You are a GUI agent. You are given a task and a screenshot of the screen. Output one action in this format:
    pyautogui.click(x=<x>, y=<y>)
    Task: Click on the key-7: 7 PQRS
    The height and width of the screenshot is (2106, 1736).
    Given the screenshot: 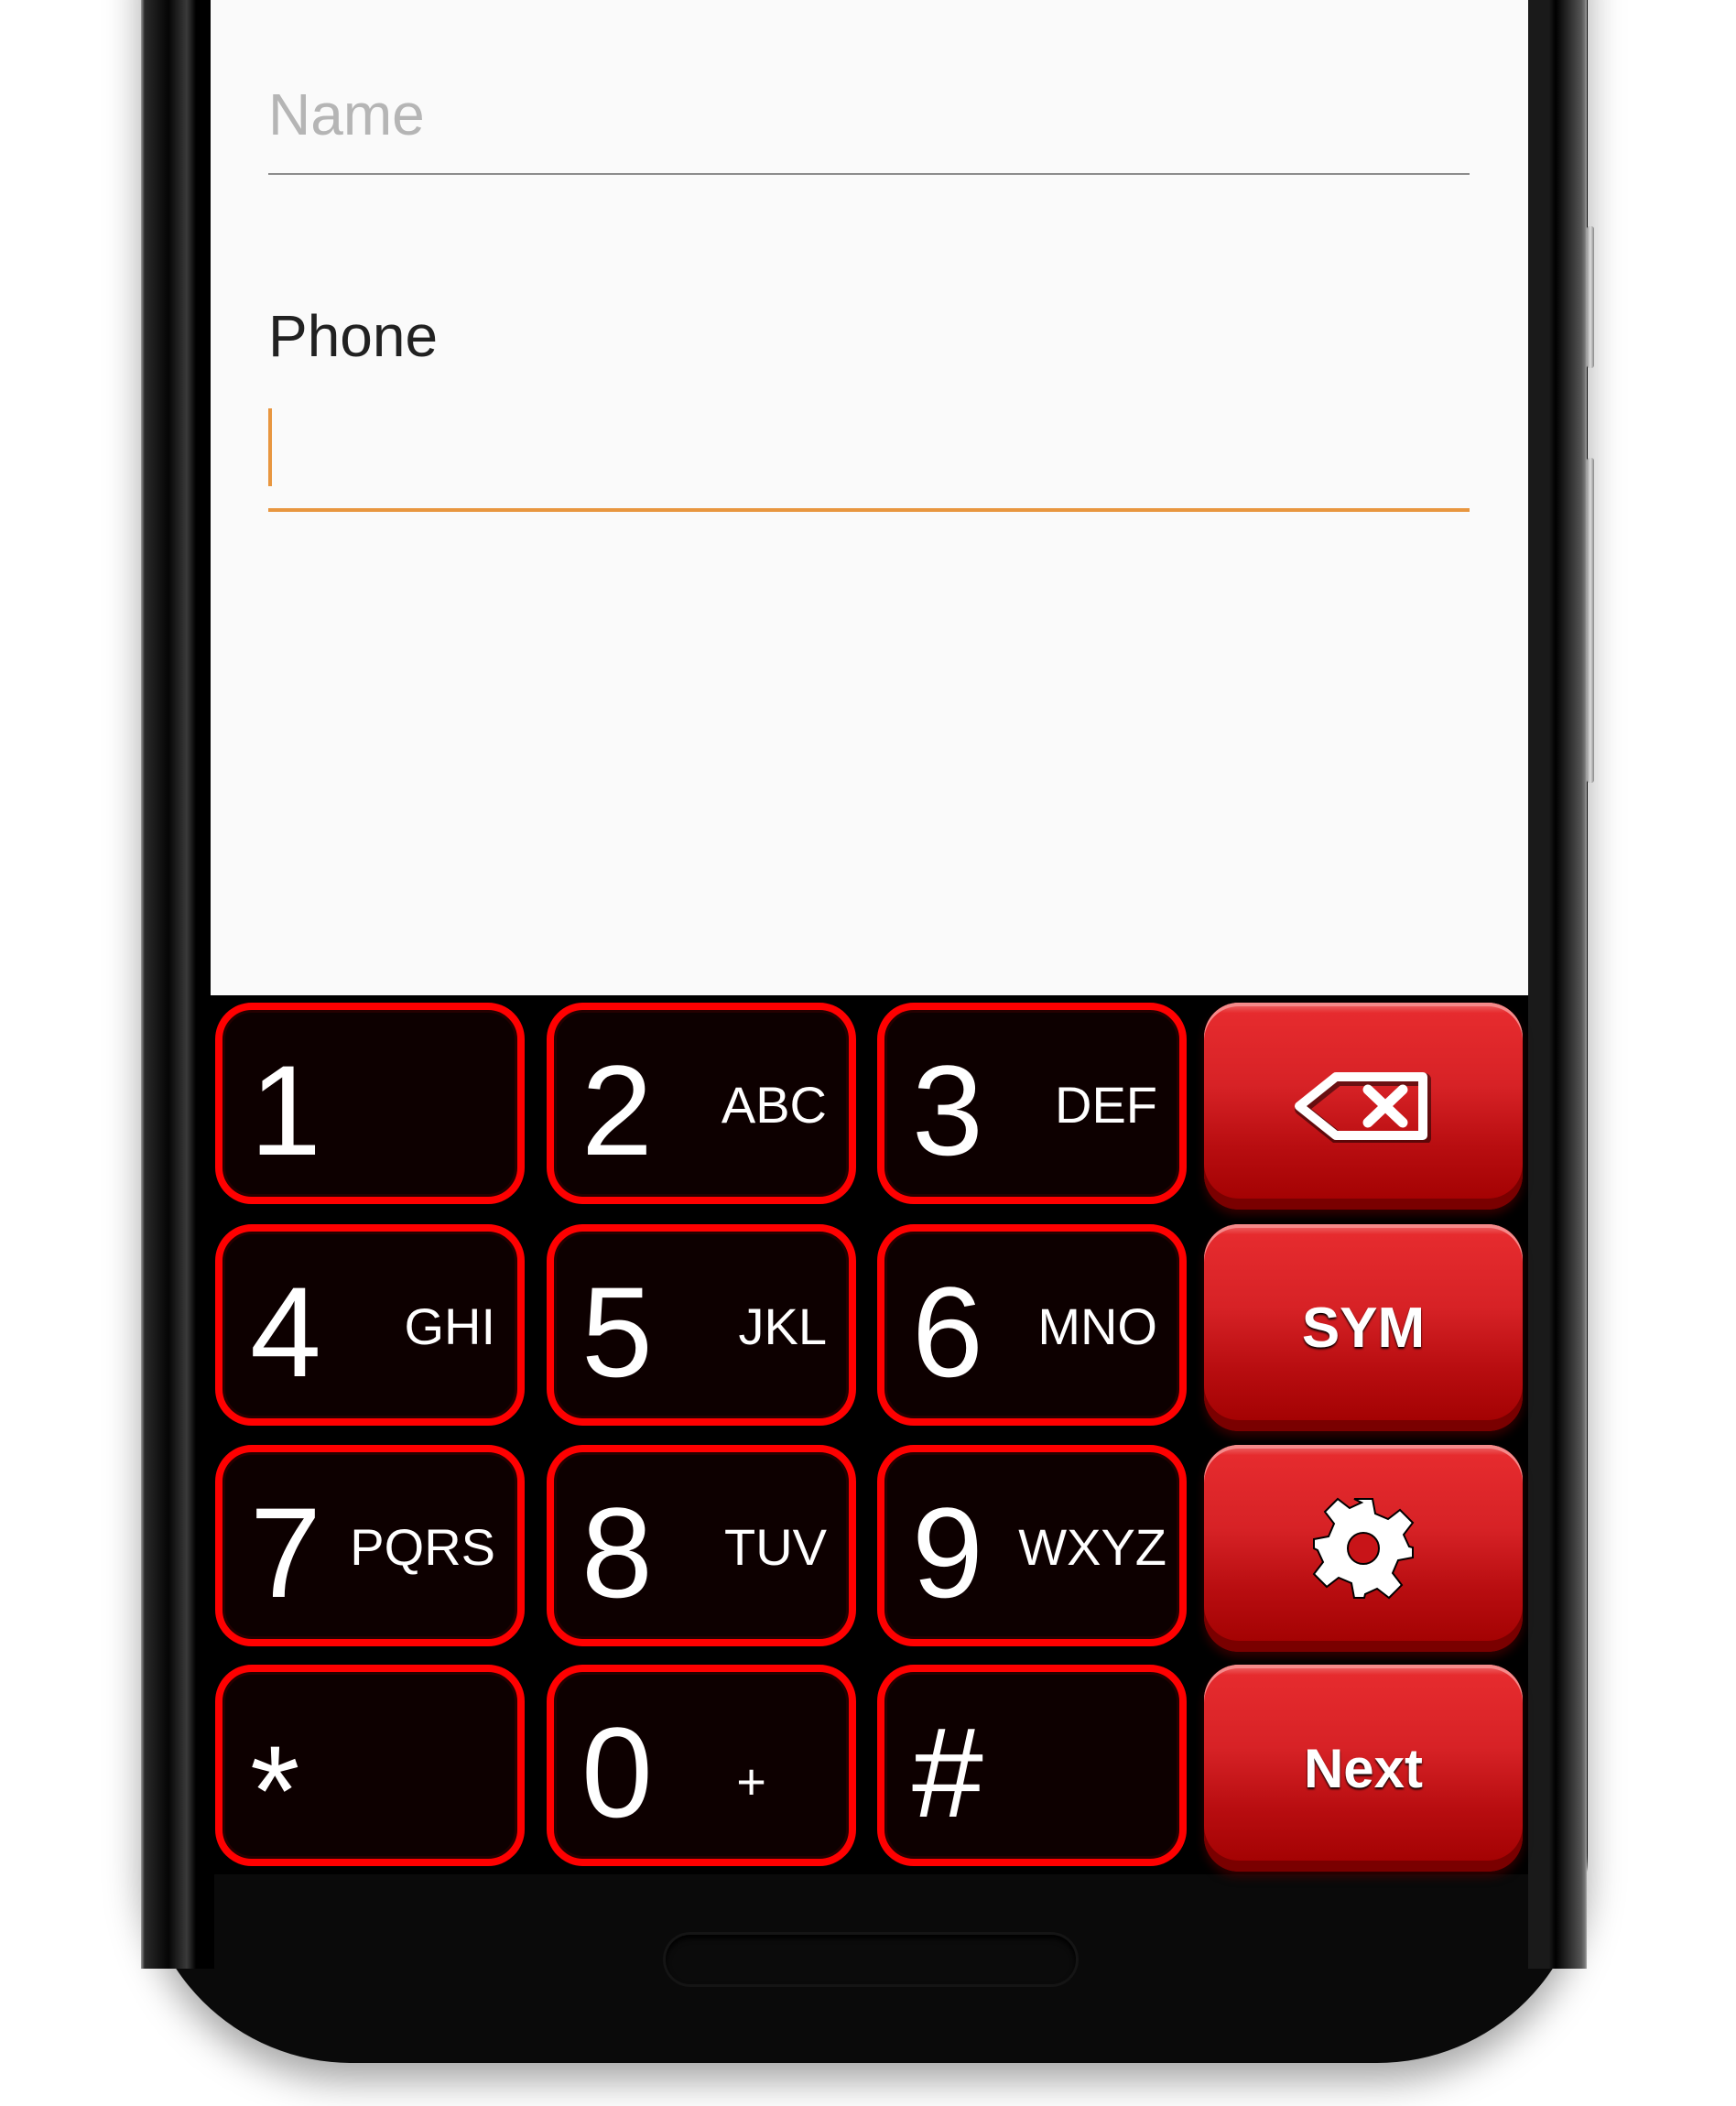 What is the action you would take?
    pyautogui.click(x=370, y=1545)
    